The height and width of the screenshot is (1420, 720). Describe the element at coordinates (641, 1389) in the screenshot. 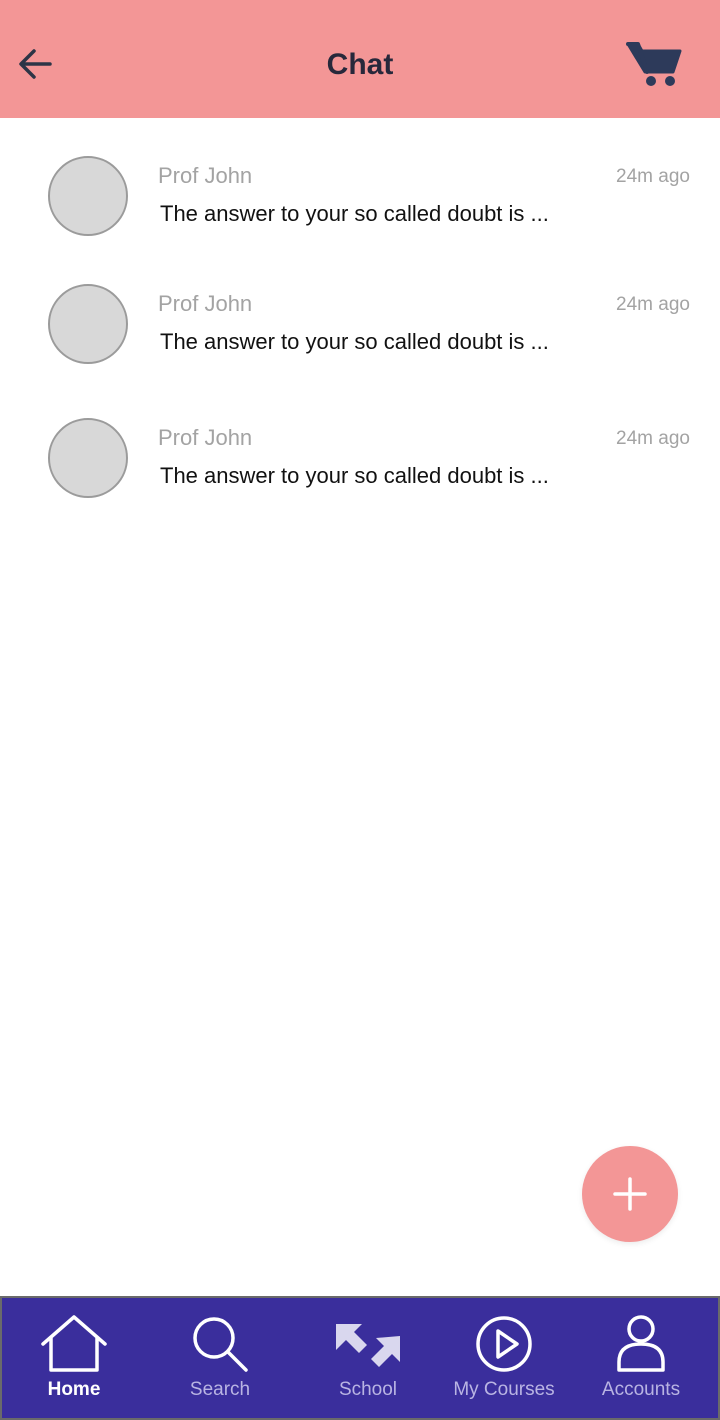

I see `nav-label: Accounts` at that location.